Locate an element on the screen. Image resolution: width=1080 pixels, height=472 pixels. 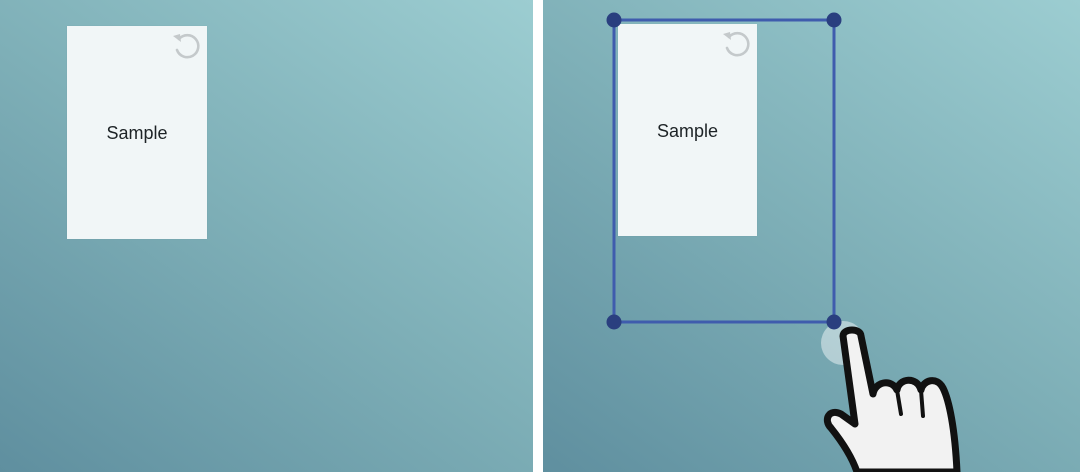
selection-frame is located at coordinates (724, 171).